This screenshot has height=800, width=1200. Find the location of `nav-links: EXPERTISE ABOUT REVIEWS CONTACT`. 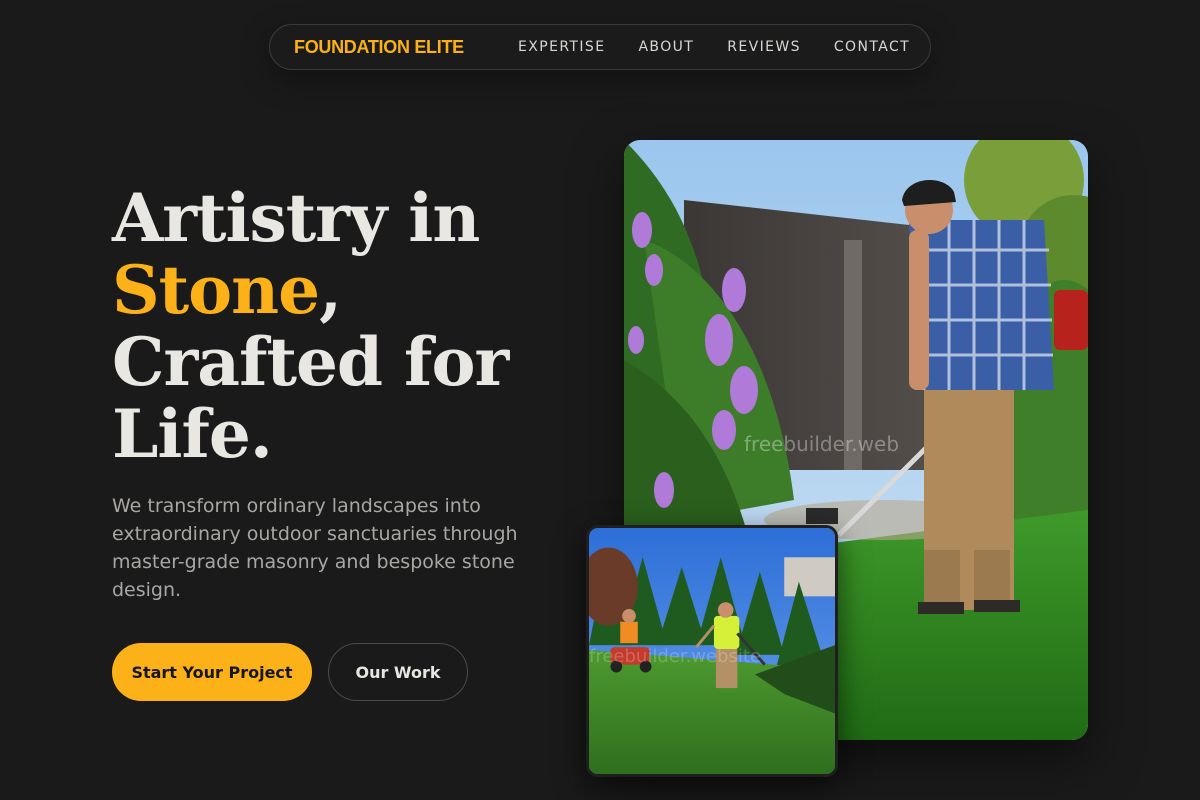

nav-links: EXPERTISE ABOUT REVIEWS CONTACT is located at coordinates (714, 47).